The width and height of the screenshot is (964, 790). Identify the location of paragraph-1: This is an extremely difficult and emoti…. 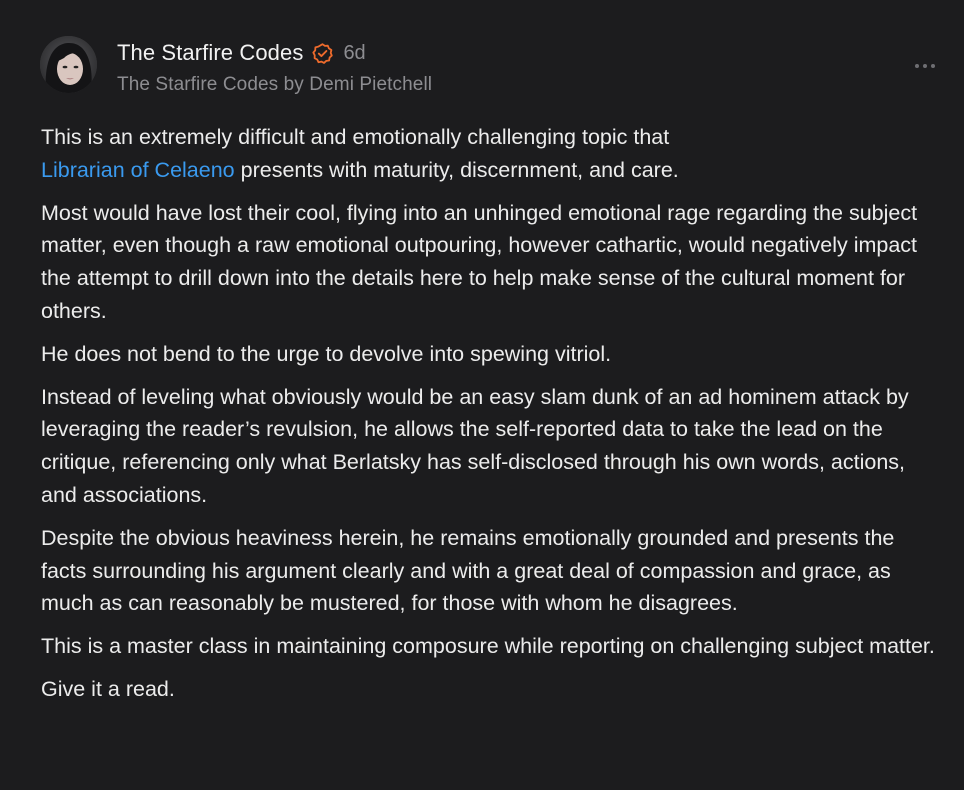
(488, 154).